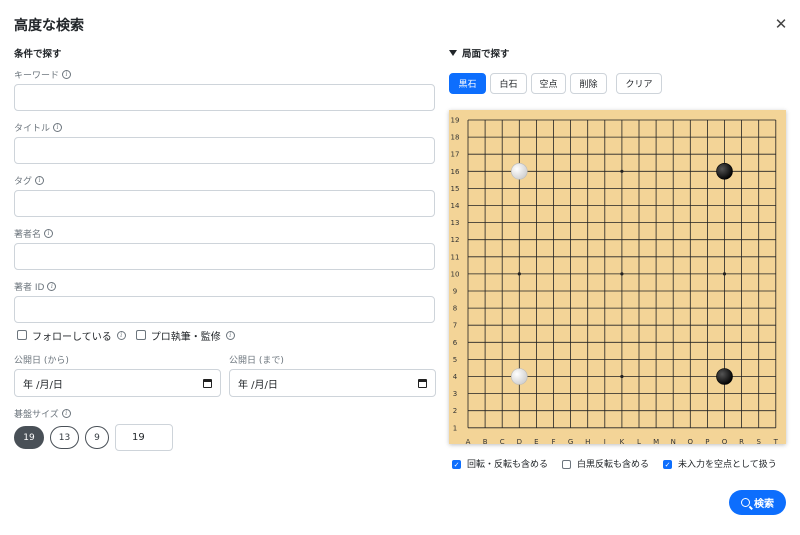  What do you see at coordinates (548, 83) in the screenshot?
I see `tool-empty-point: 空点` at bounding box center [548, 83].